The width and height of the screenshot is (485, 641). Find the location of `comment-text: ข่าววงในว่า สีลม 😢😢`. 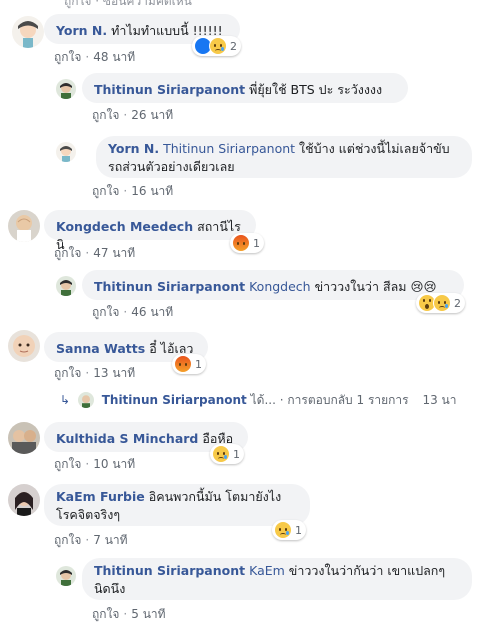

comment-text: ข่าววงในว่า สีลม 😢😢 is located at coordinates (375, 286).